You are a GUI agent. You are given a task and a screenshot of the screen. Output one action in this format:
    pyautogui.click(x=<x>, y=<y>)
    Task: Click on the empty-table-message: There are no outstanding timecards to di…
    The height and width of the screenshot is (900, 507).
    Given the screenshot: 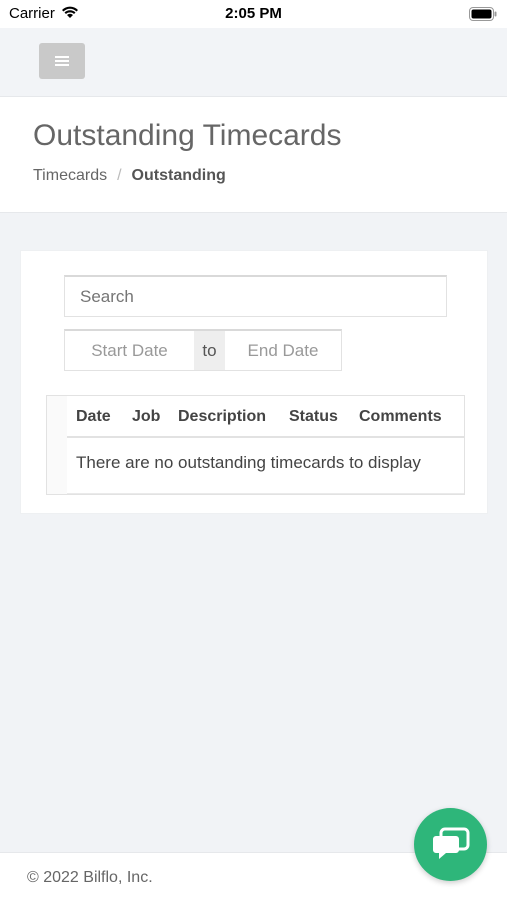 What is the action you would take?
    pyautogui.click(x=248, y=462)
    